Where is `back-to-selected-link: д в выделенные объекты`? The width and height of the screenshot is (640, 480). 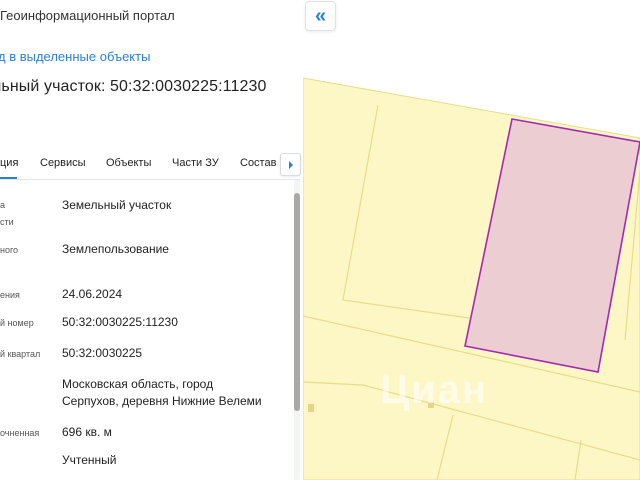 back-to-selected-link: д в выделенные объекты is located at coordinates (75, 56).